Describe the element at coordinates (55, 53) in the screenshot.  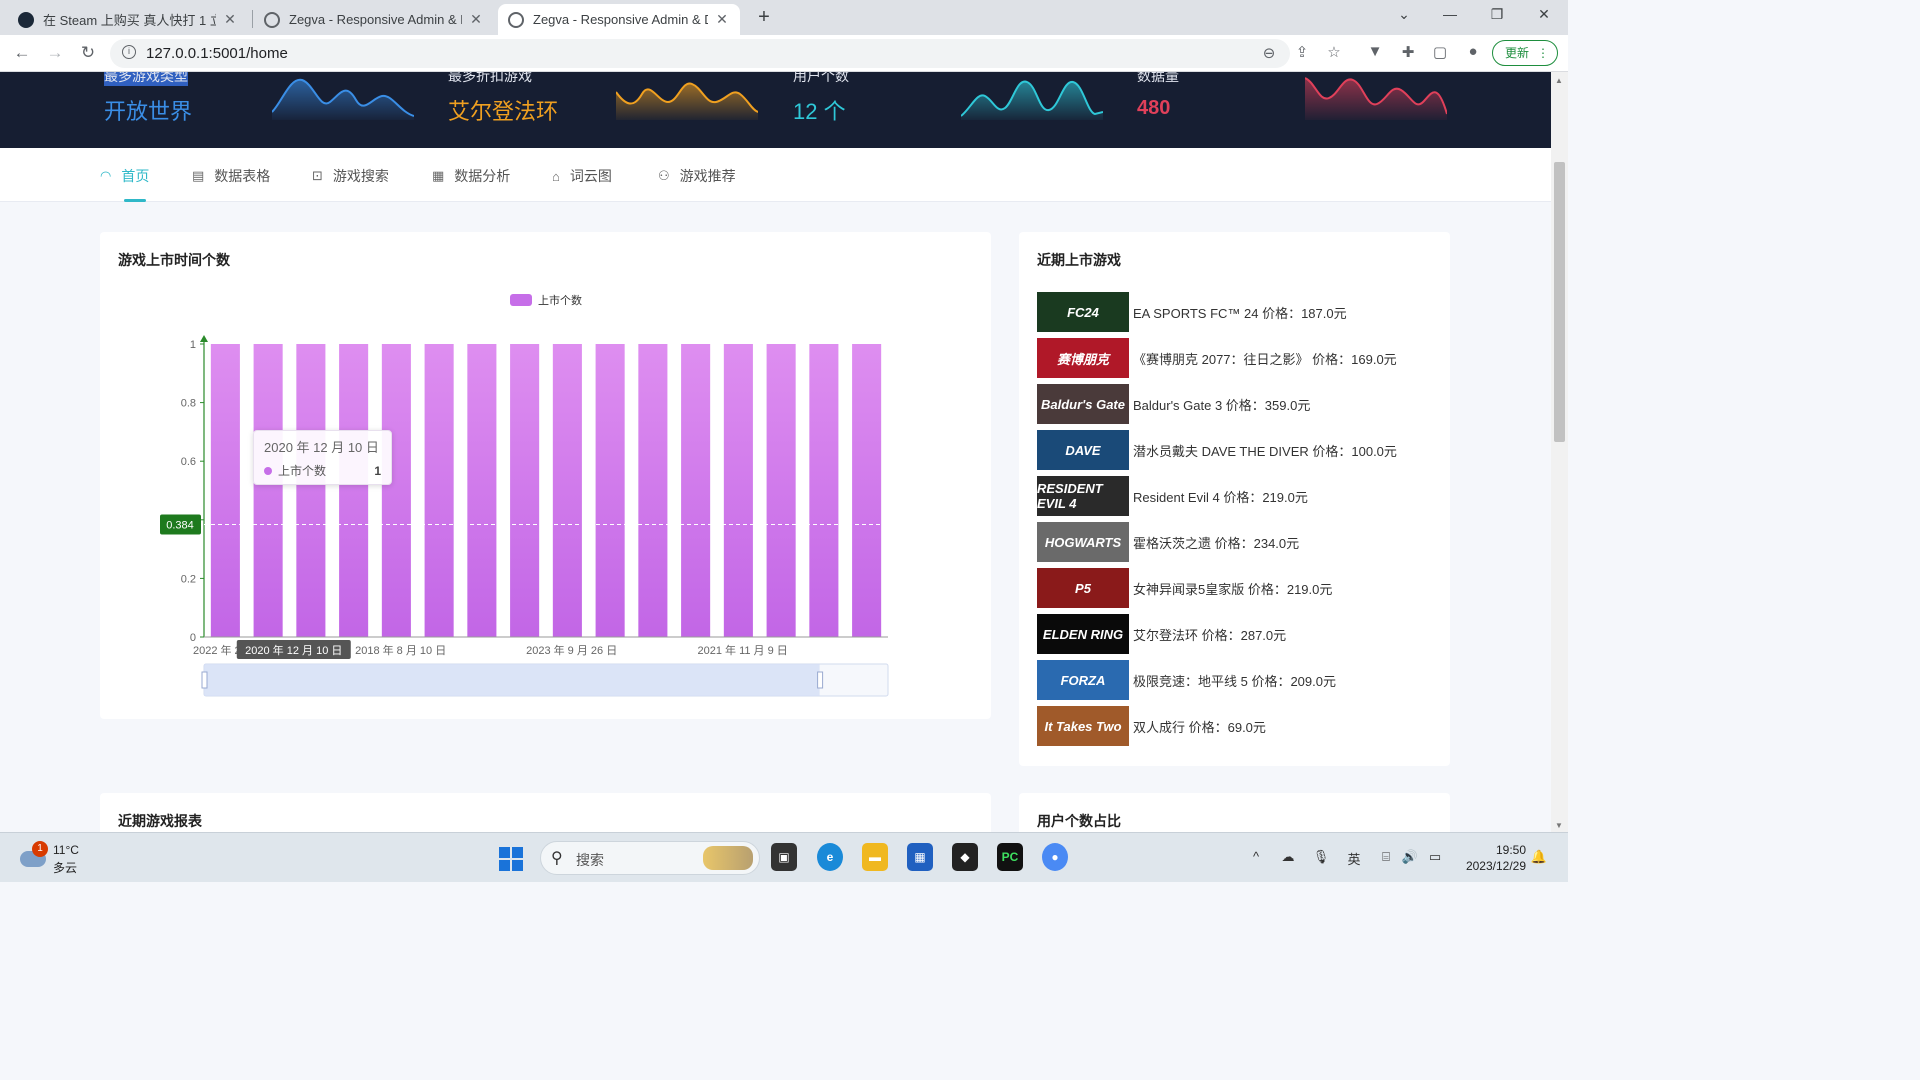
I see `forward-arrow-icon: →` at that location.